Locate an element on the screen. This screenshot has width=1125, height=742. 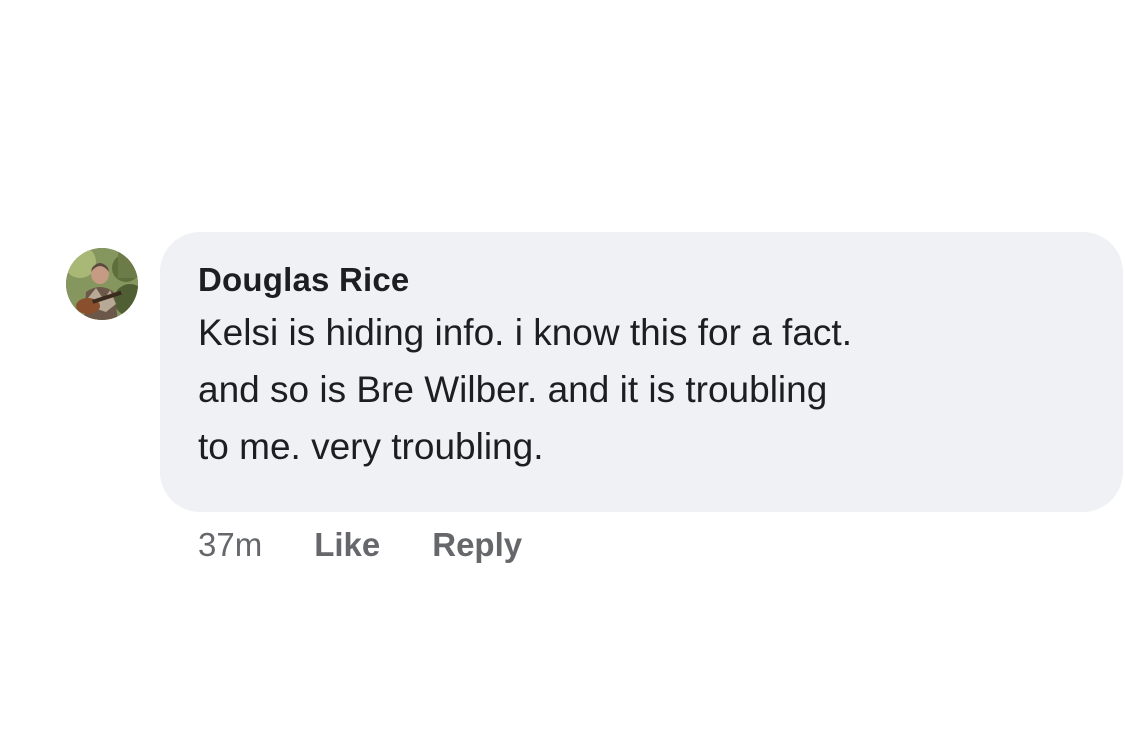
comment-actions: 37m Like Reply is located at coordinates (386, 545).